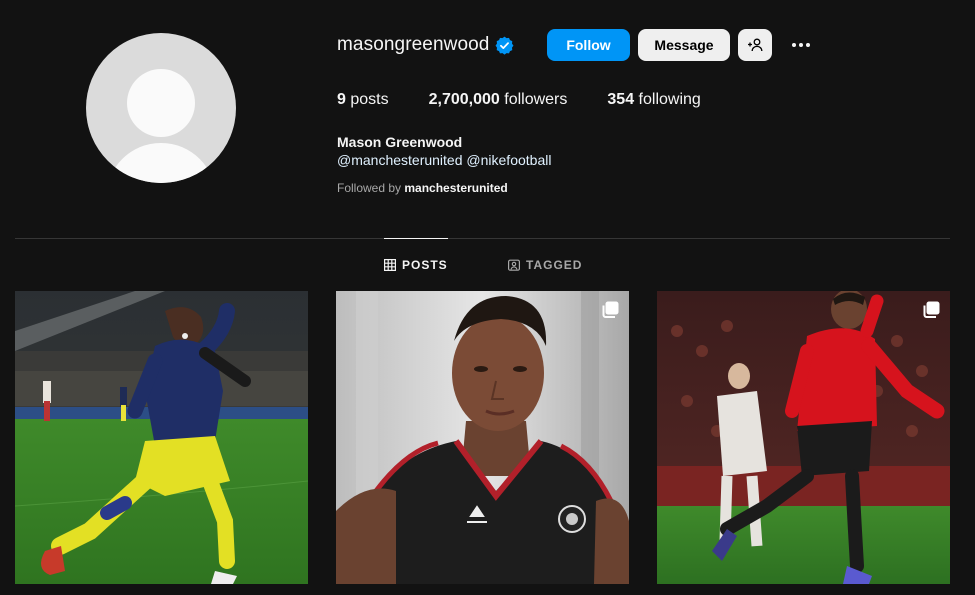  I want to click on profile-full-name: Mason Greenwood, so click(400, 142).